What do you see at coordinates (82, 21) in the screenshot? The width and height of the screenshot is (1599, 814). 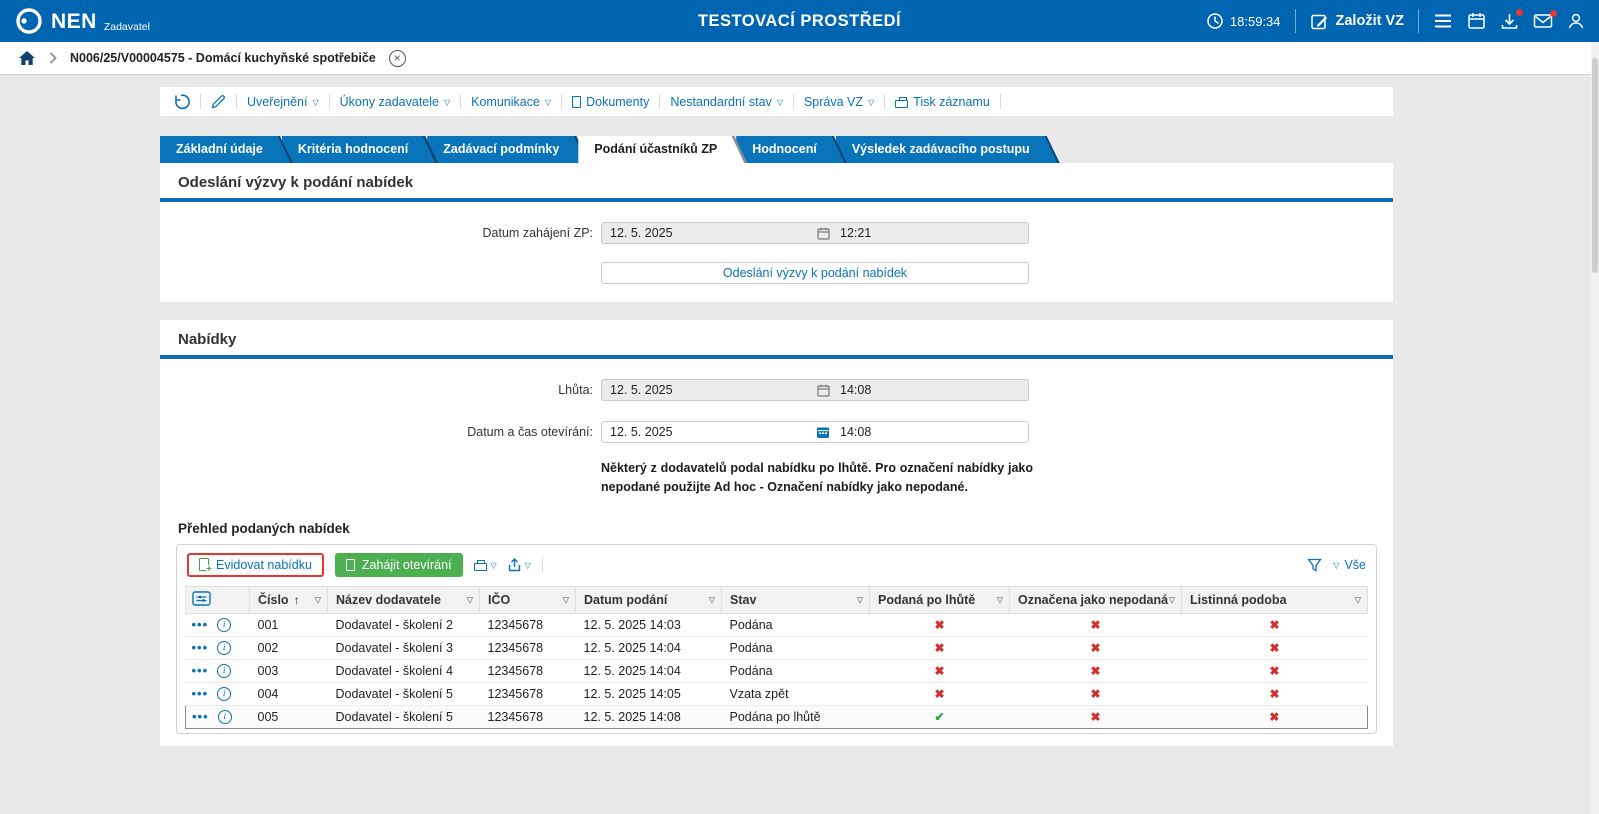 I see `nen-home-link: NEN Zadavatel` at bounding box center [82, 21].